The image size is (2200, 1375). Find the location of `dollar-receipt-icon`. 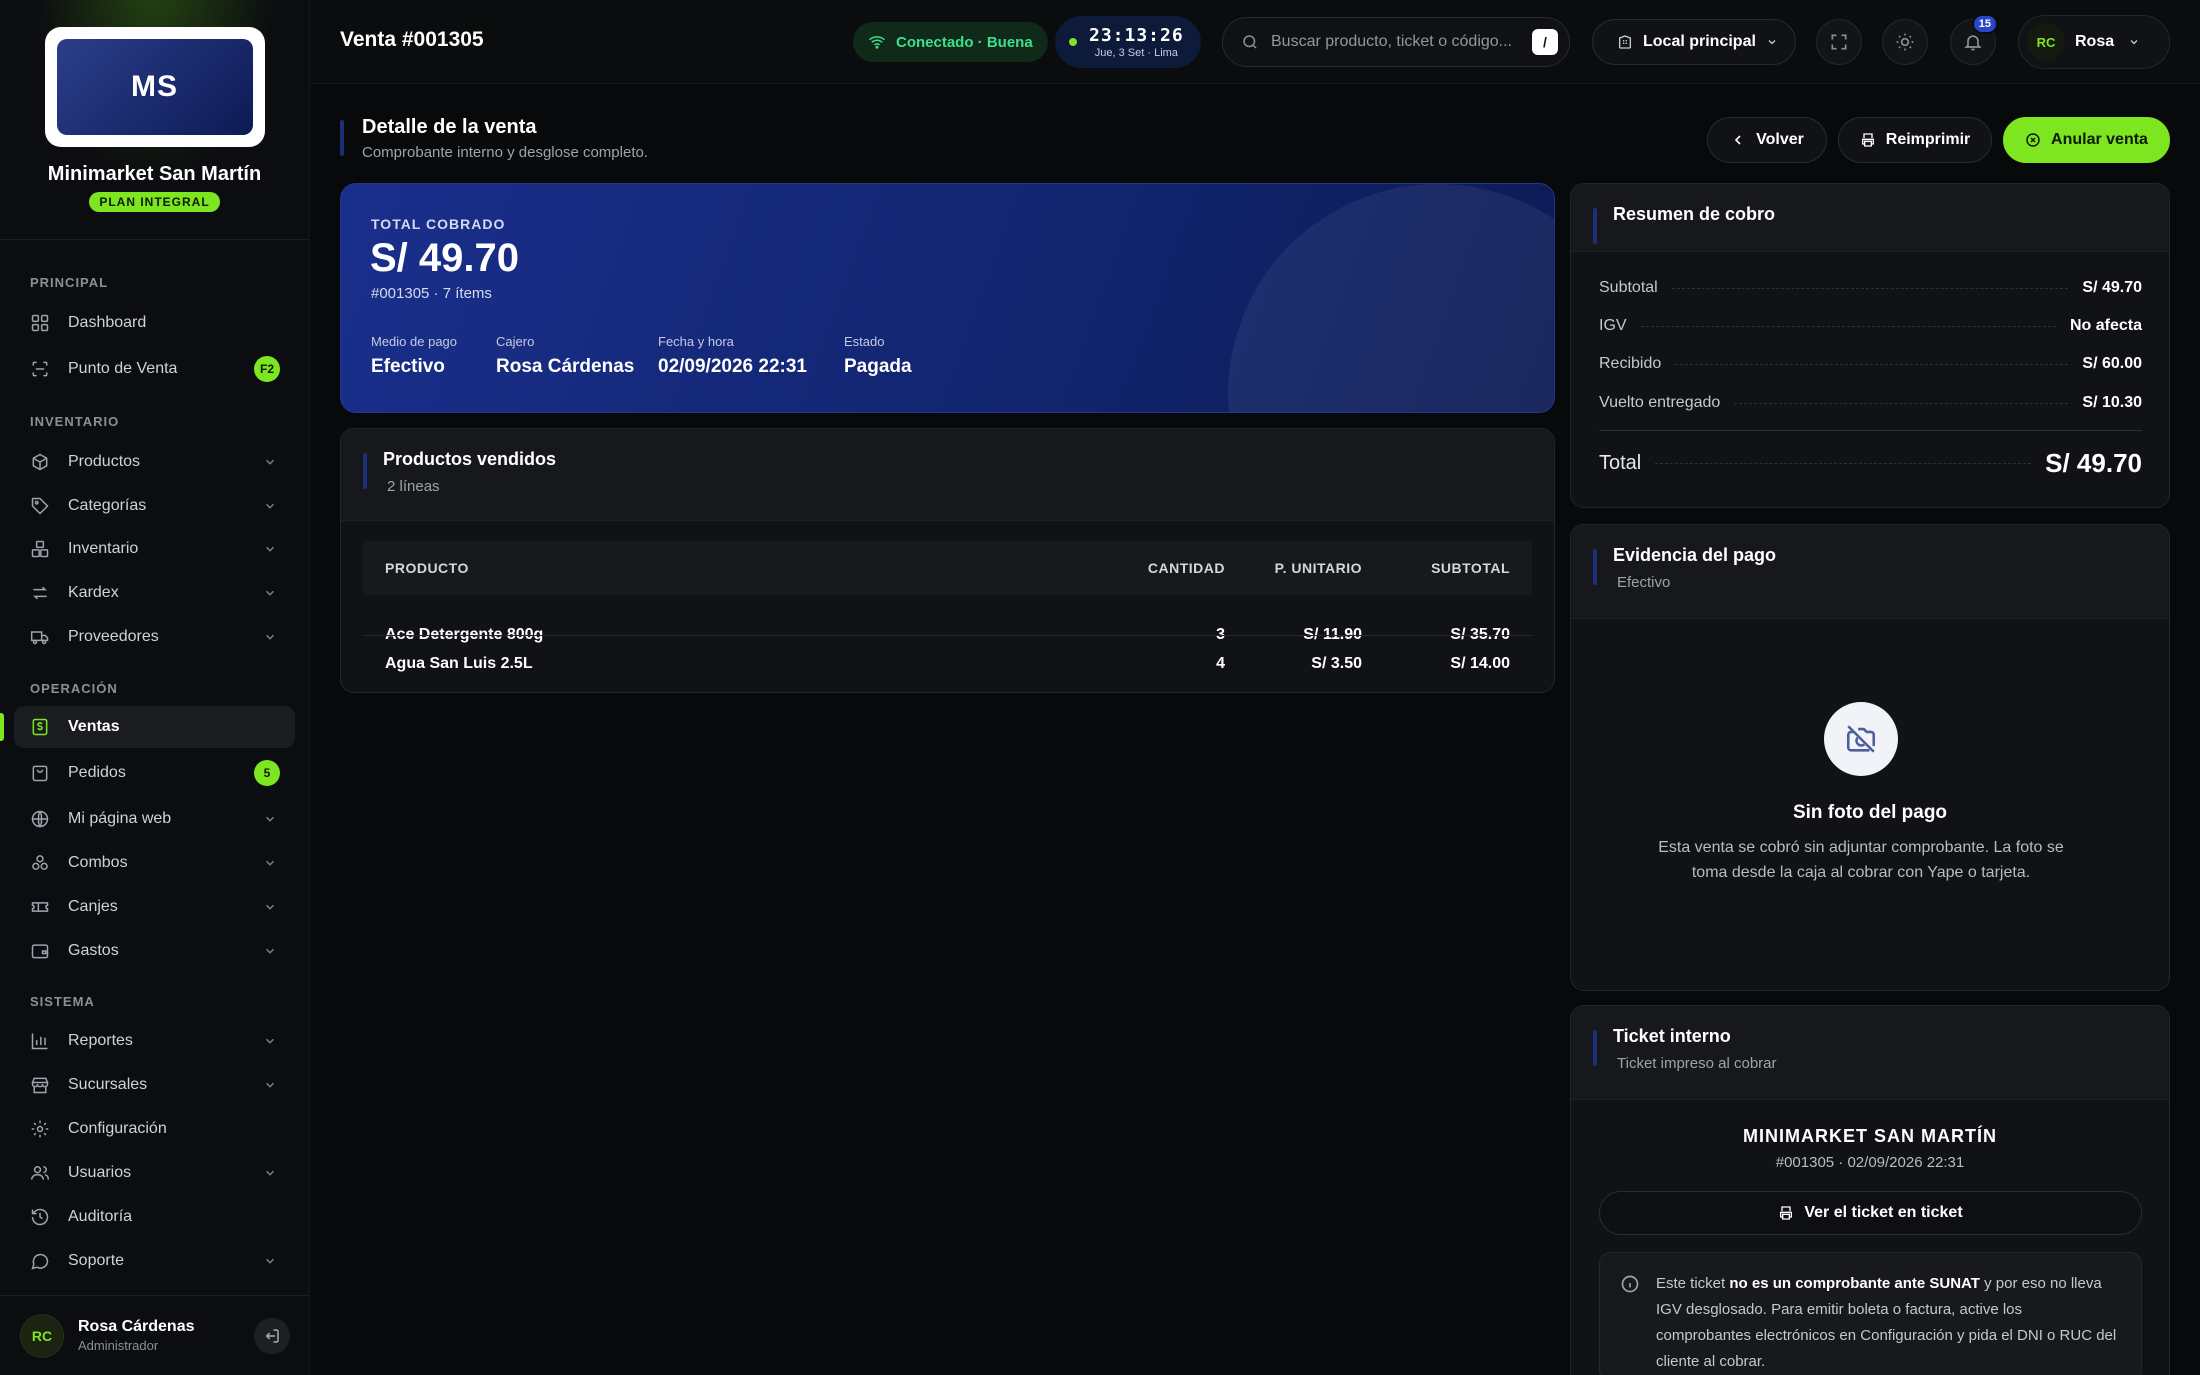

dollar-receipt-icon is located at coordinates (40, 727).